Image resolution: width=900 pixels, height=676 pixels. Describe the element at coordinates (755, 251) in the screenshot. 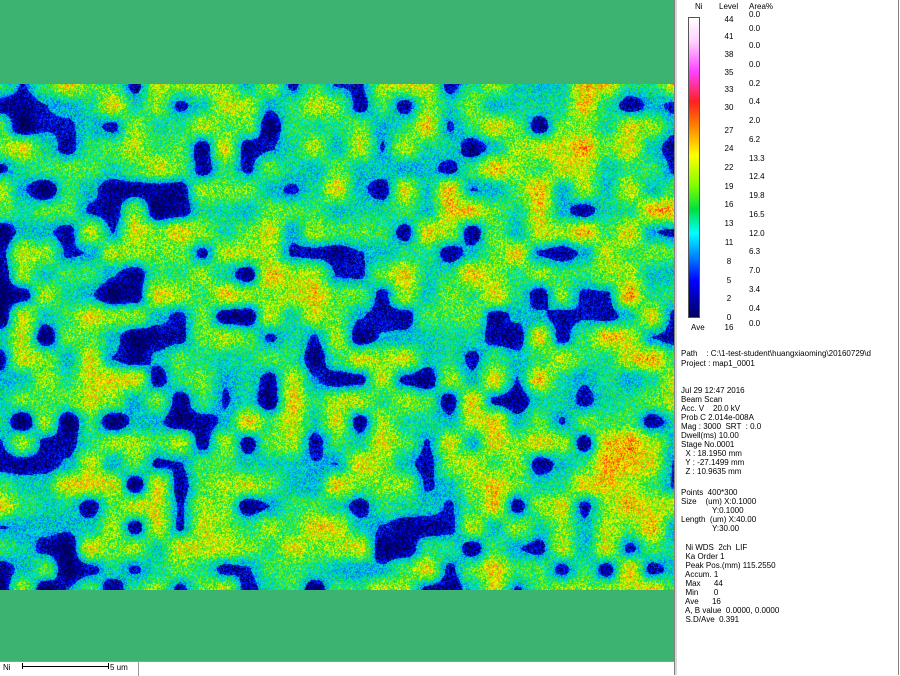

I see `area-percent-value: 6.3` at that location.